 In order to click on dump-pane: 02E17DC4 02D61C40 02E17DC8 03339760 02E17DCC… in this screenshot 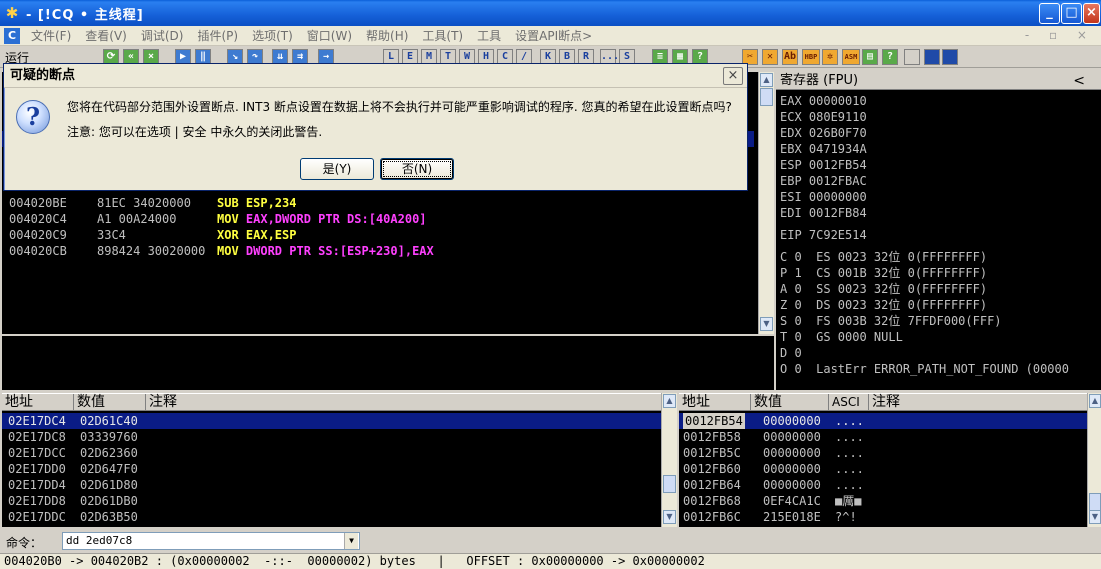, I will do `click(332, 469)`.